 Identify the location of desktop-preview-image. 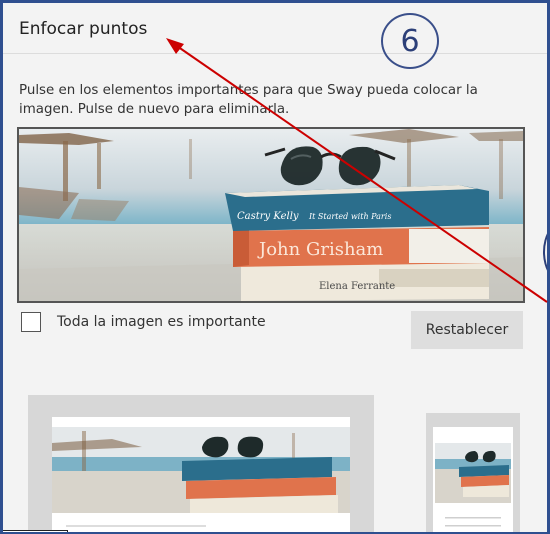
(201, 477).